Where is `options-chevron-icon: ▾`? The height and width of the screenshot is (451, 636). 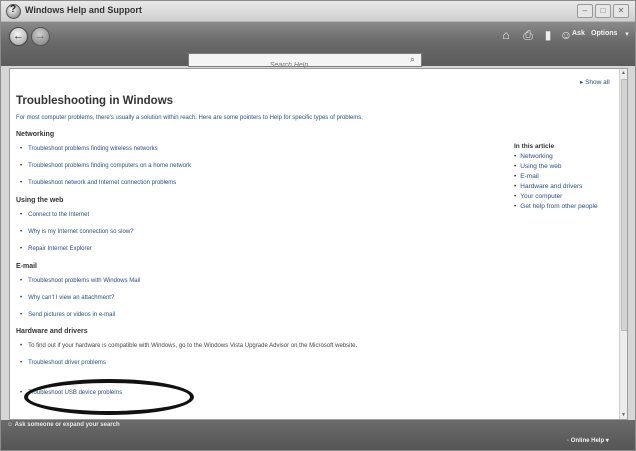
options-chevron-icon: ▾ is located at coordinates (627, 35).